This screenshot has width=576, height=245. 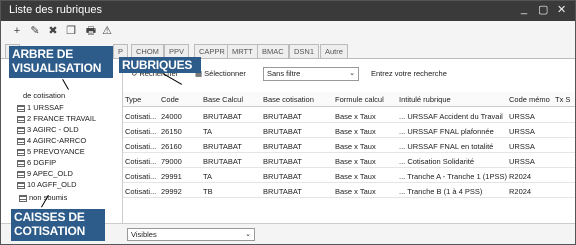 I want to click on tree-item-agirc-arrco: 4 AGIRC-ARRCO, so click(x=51, y=141).